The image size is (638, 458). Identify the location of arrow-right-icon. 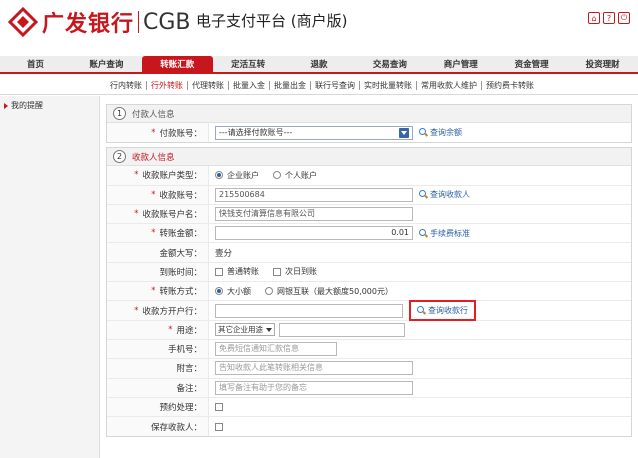
(6, 105).